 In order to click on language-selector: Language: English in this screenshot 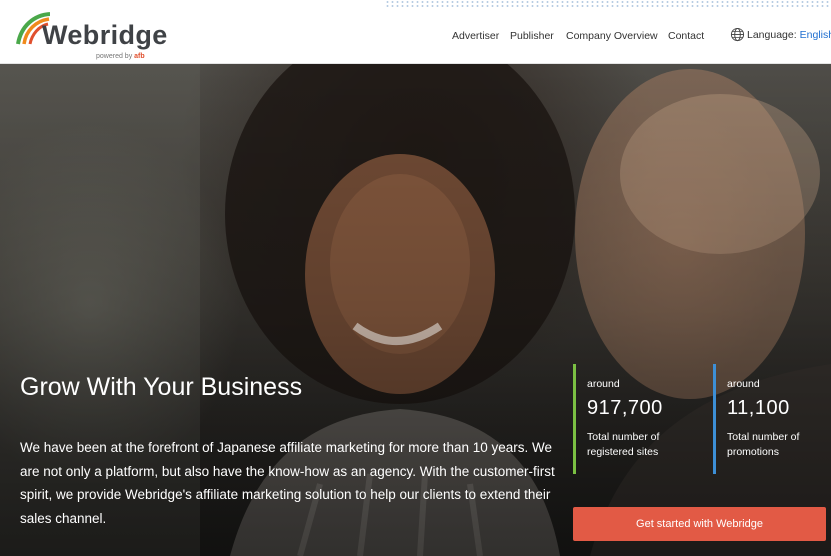, I will do `click(780, 34)`.